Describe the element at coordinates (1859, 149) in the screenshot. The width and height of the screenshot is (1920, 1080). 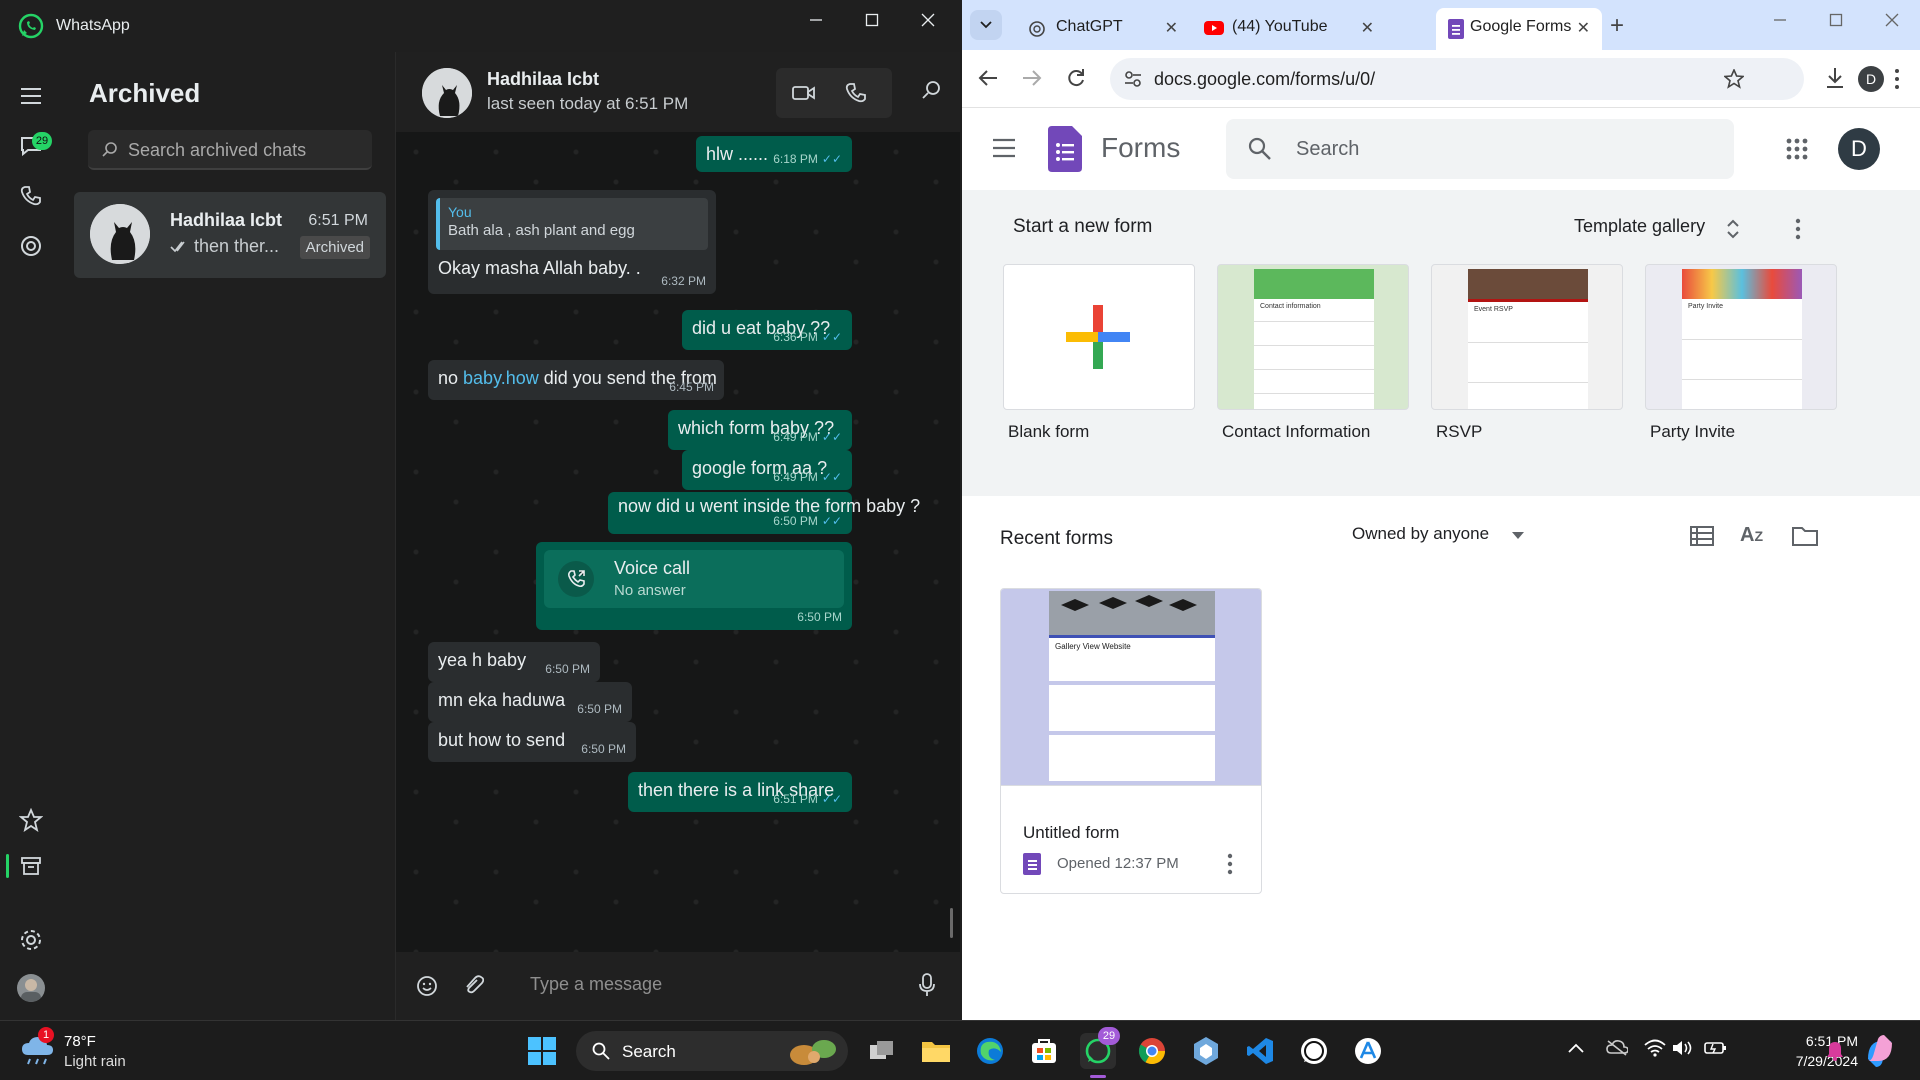
I see `account-avatar: D` at that location.